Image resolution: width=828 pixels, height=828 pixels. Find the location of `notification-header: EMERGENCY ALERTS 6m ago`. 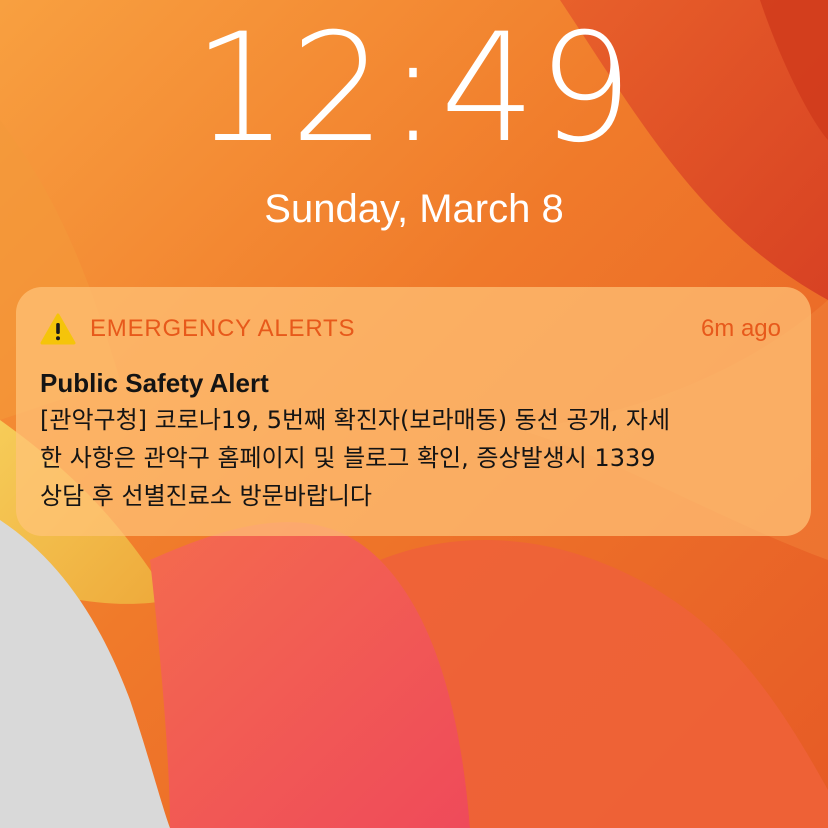

notification-header: EMERGENCY ALERTS 6m ago is located at coordinates (410, 329).